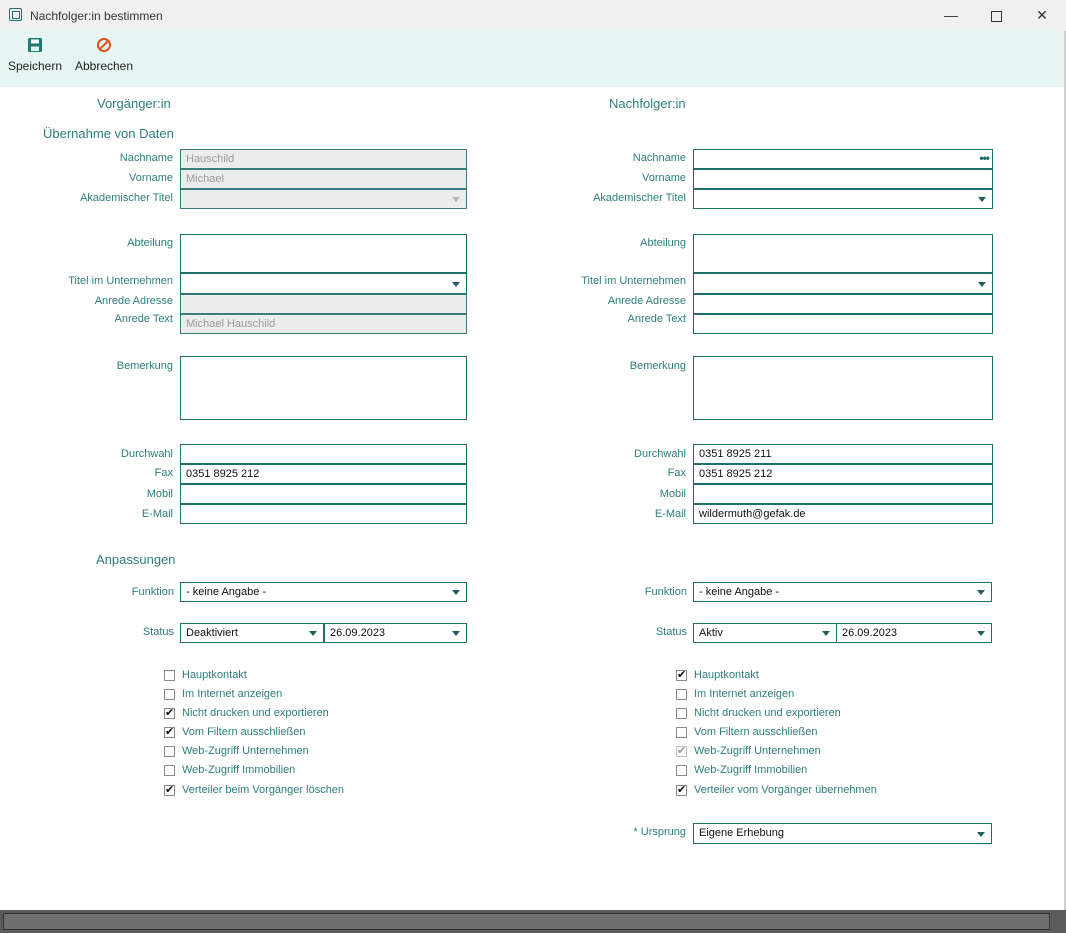  Describe the element at coordinates (323, 253) in the screenshot. I see `left-abteilung-field` at that location.